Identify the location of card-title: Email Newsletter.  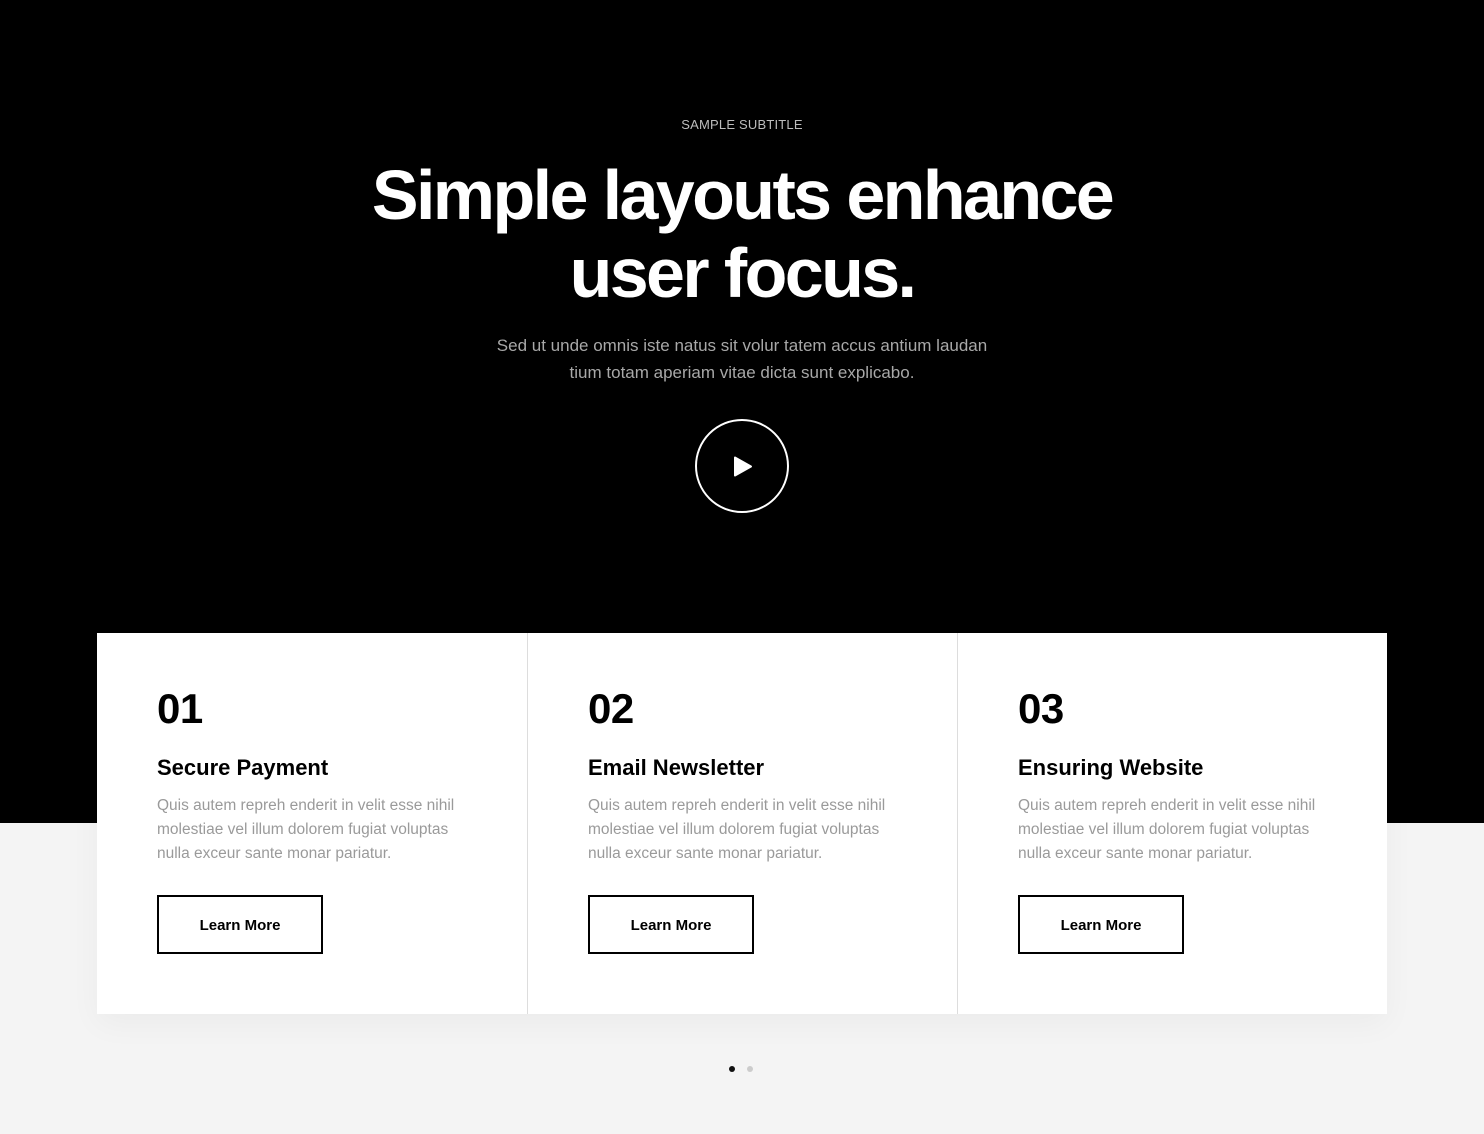
(676, 767).